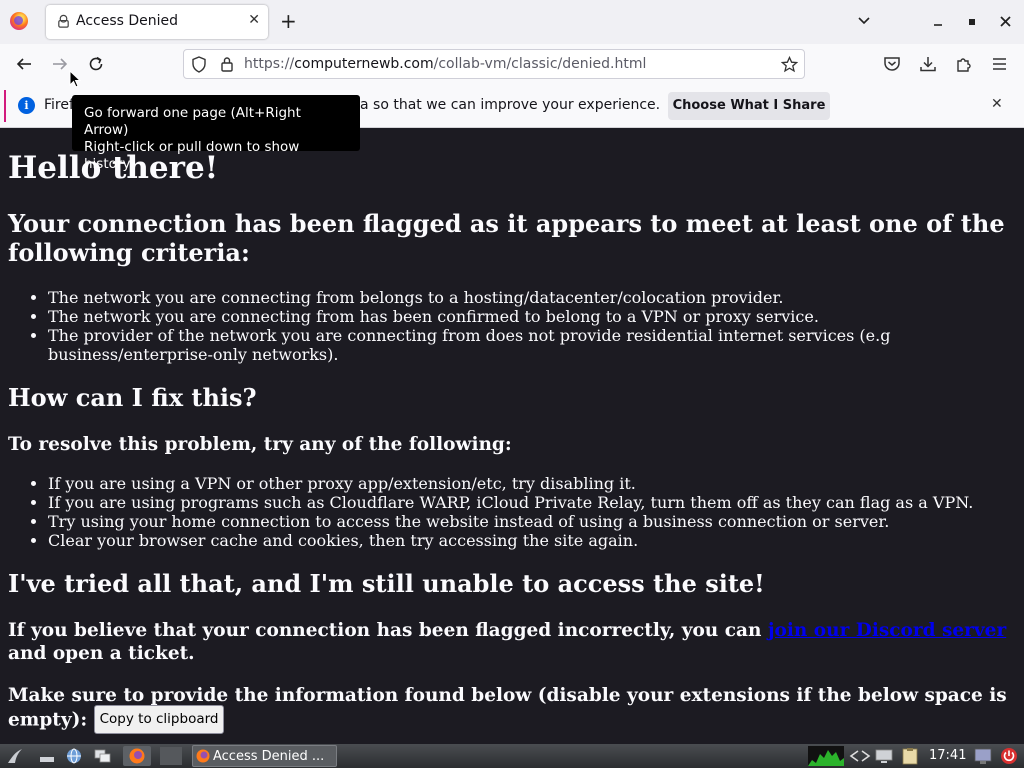  I want to click on taskbar: Access Denied ... 17:41, so click(512, 756).